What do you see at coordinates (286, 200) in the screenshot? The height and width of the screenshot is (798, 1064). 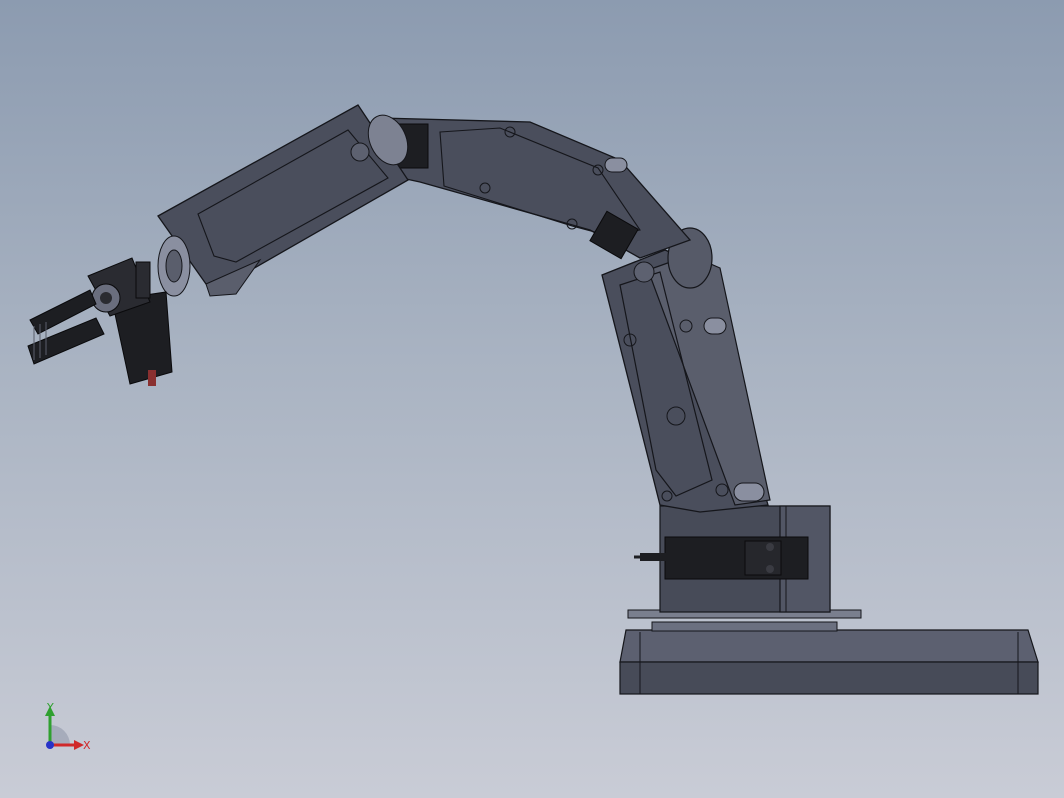 I see `wrist-link` at bounding box center [286, 200].